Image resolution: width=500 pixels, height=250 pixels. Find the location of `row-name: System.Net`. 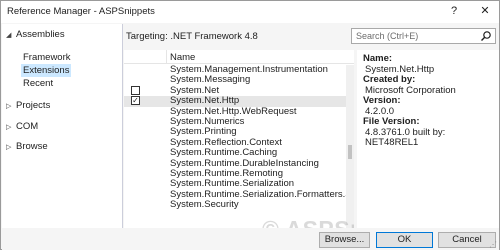

row-name: System.Net is located at coordinates (195, 90).